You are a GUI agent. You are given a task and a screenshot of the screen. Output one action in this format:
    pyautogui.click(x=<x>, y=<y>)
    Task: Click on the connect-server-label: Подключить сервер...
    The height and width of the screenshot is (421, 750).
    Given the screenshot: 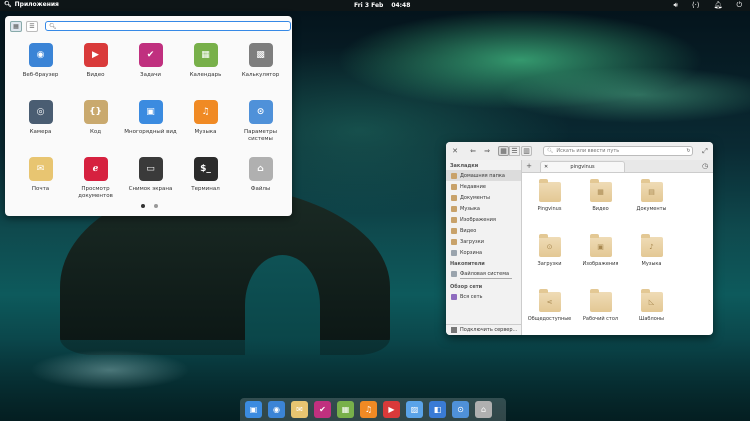 What is the action you would take?
    pyautogui.click(x=489, y=330)
    